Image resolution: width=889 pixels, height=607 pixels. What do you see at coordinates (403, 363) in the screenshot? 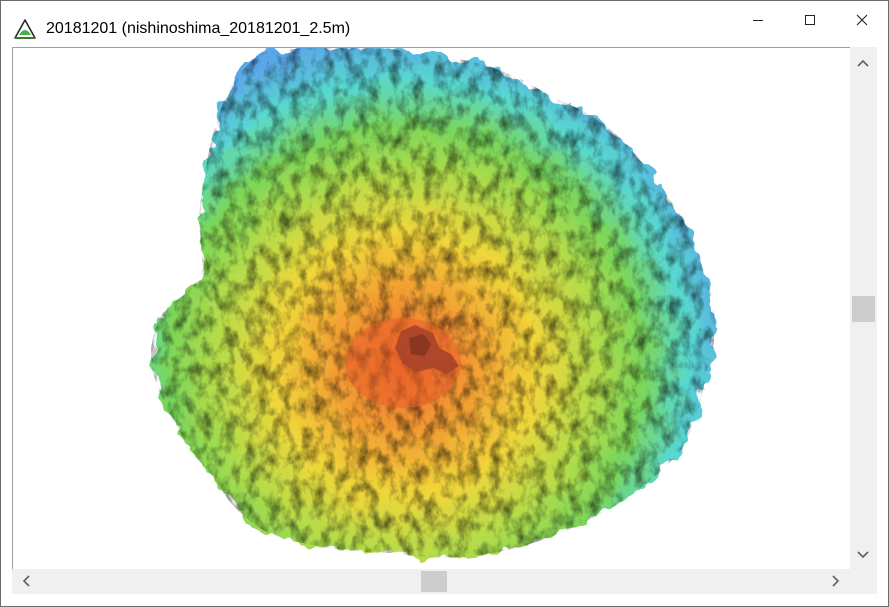
I see `summit-crater` at bounding box center [403, 363].